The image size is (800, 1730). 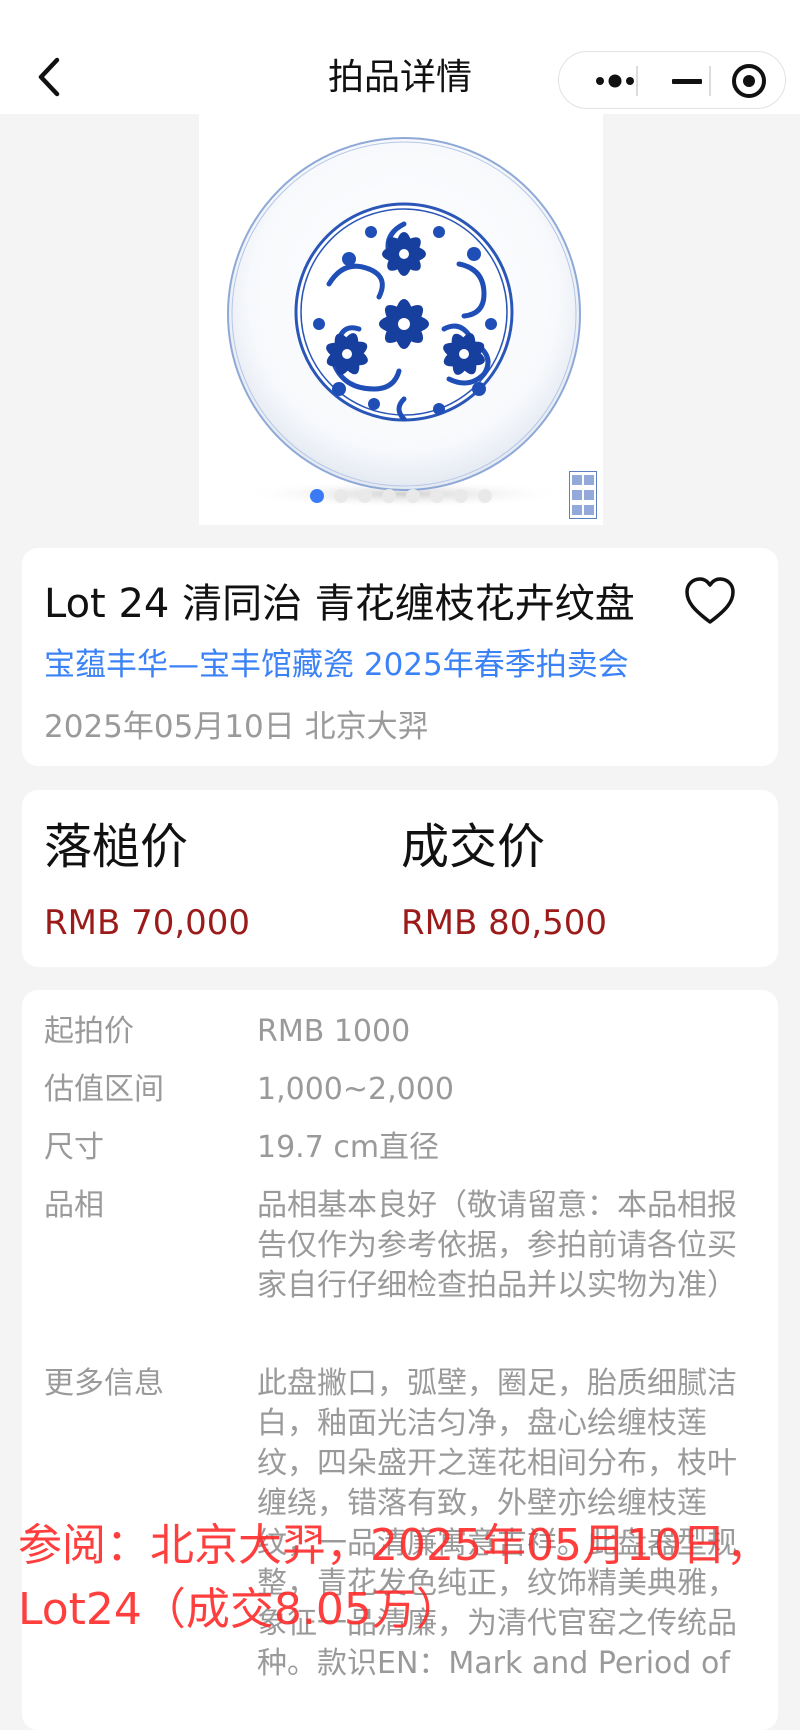 What do you see at coordinates (74, 1147) in the screenshot?
I see `detail-key: 尺寸` at bounding box center [74, 1147].